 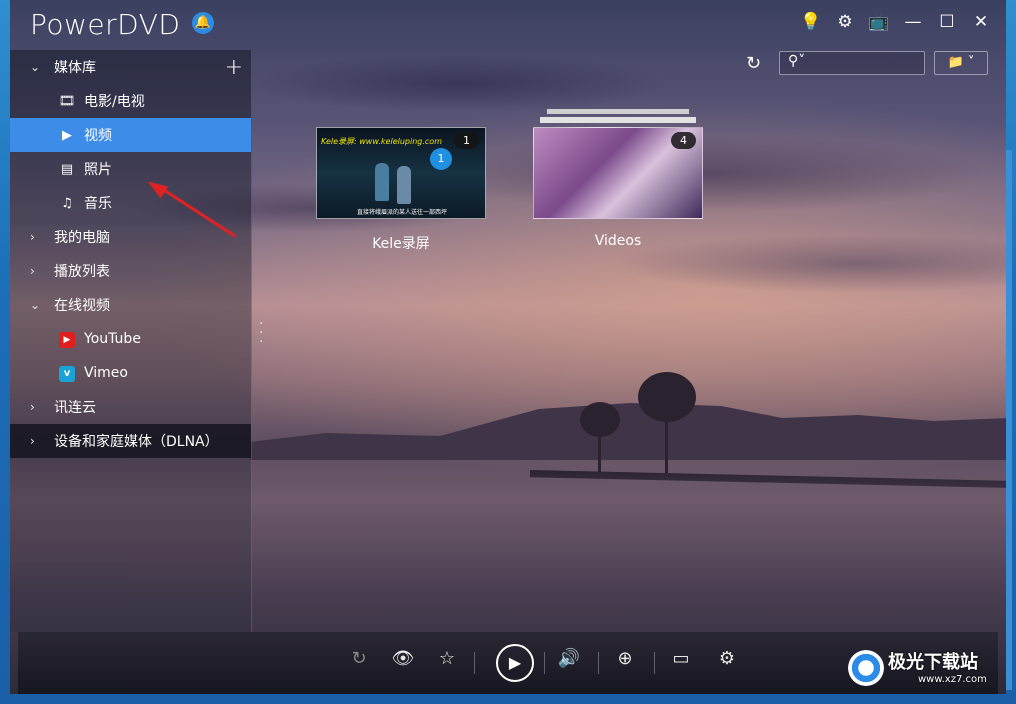 I want to click on photo-icon: ▤, so click(x=67, y=169).